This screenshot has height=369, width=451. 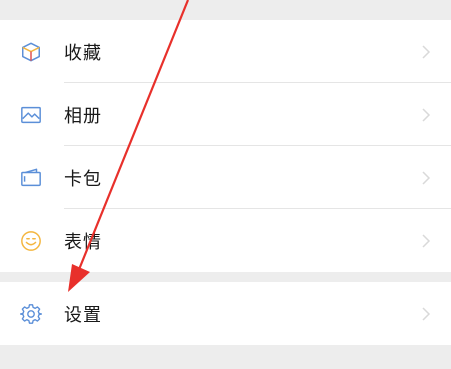 What do you see at coordinates (31, 313) in the screenshot?
I see `settings-gear-icon` at bounding box center [31, 313].